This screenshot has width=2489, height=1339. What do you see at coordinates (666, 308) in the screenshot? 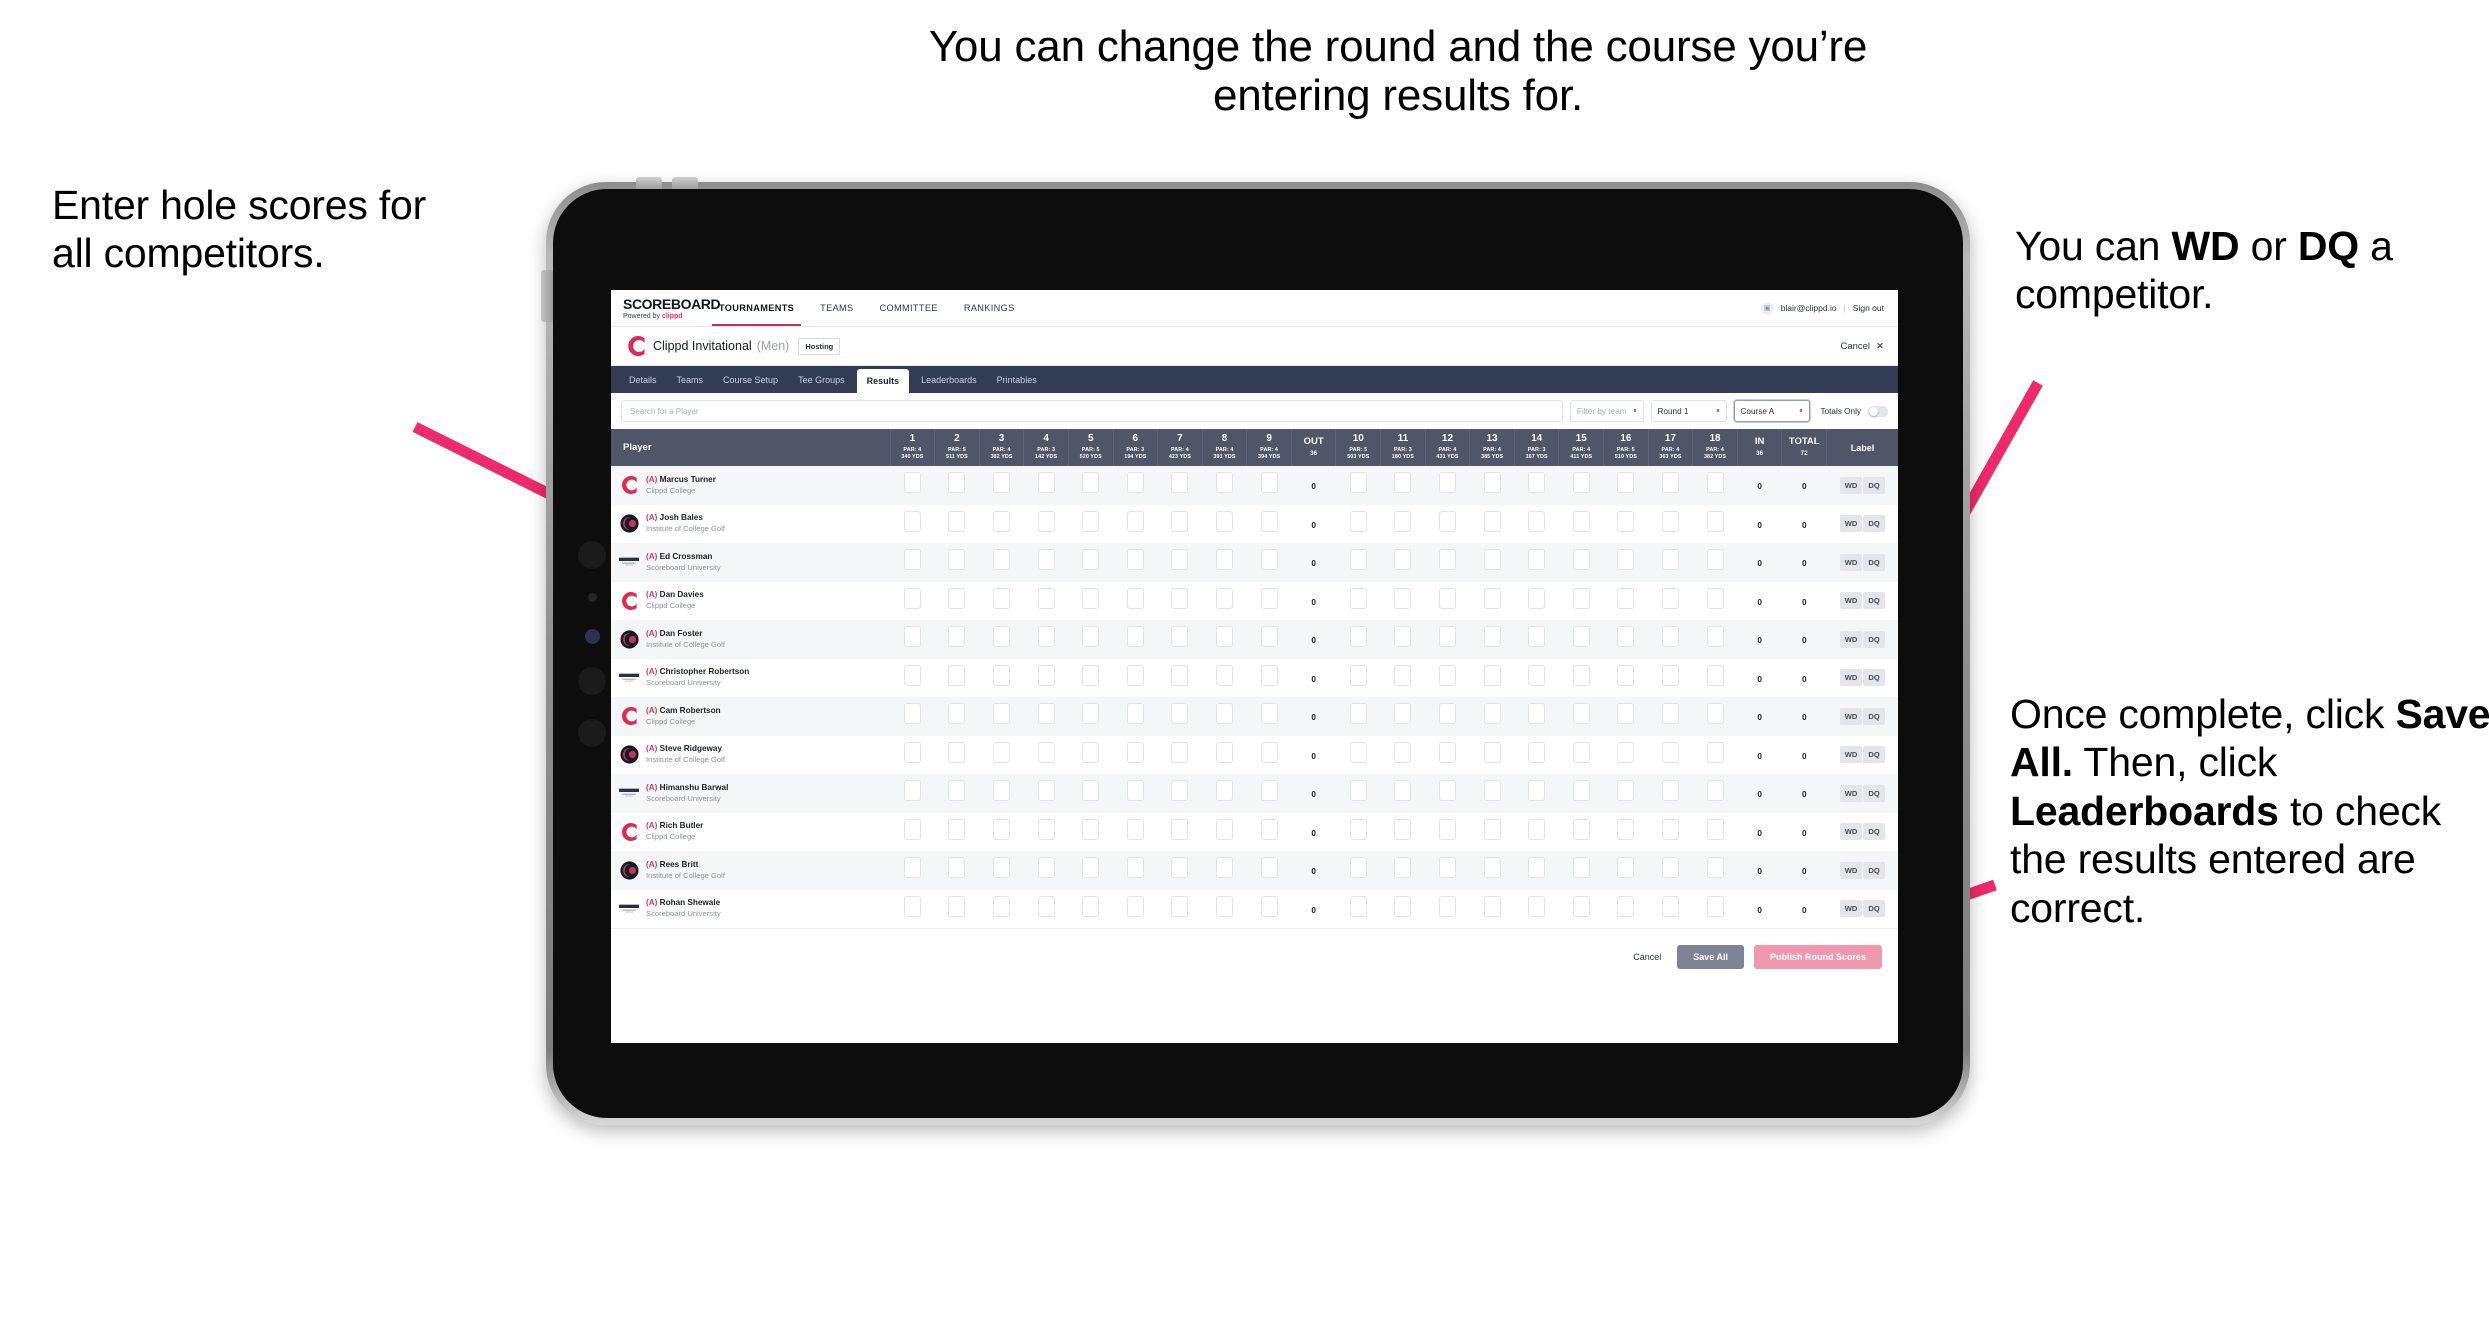
I see `scoreboard-logo: SCOREBOARD Powered by clippd` at bounding box center [666, 308].